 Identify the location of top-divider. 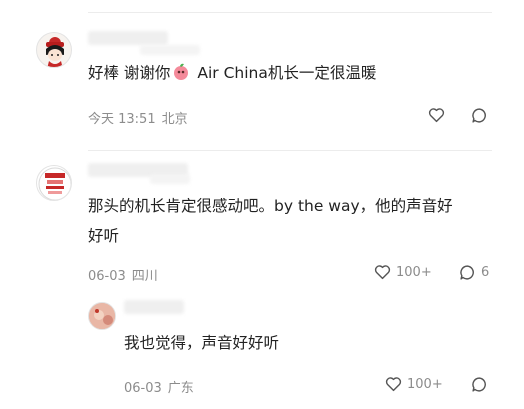
(290, 12).